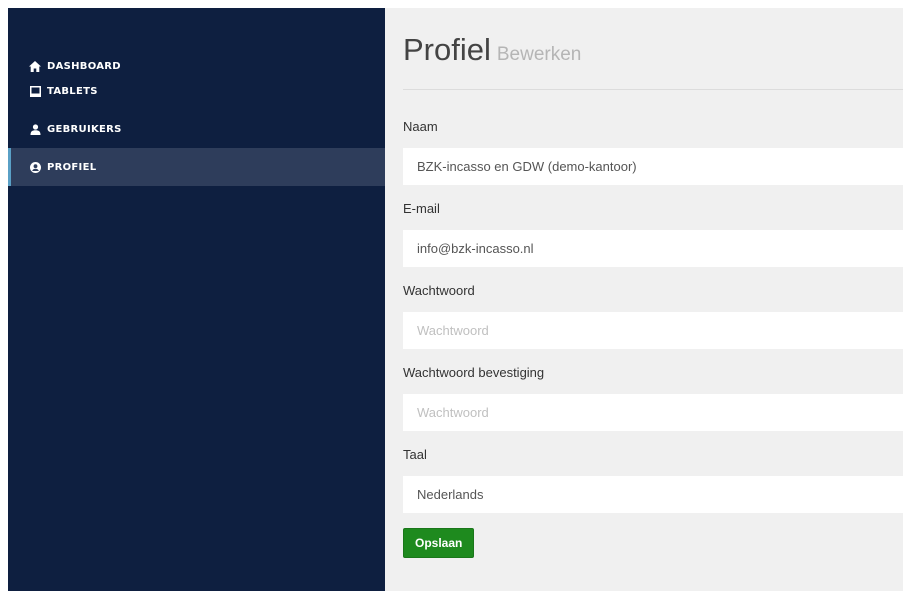  What do you see at coordinates (450, 494) in the screenshot?
I see `language-selected-value: Nederlands` at bounding box center [450, 494].